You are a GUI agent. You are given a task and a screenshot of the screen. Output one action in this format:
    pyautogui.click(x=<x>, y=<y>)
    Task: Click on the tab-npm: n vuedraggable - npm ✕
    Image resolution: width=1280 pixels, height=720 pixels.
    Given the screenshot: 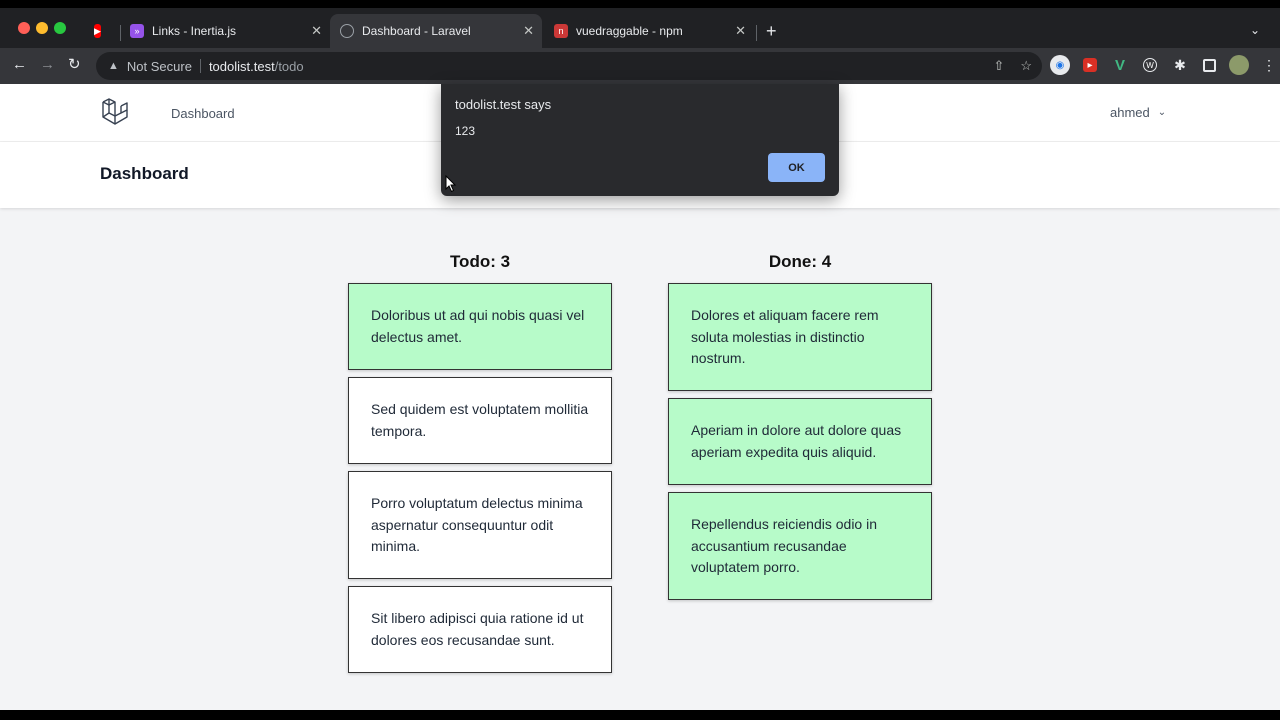 What is the action you would take?
    pyautogui.click(x=649, y=31)
    